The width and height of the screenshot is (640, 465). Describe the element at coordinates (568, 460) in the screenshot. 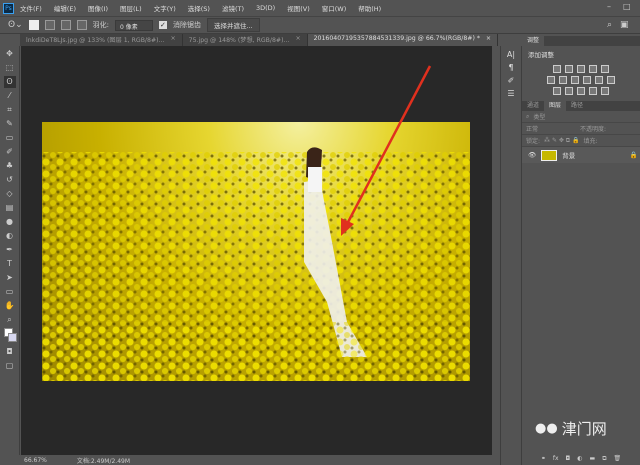

I see `mask-icon: ◘` at that location.